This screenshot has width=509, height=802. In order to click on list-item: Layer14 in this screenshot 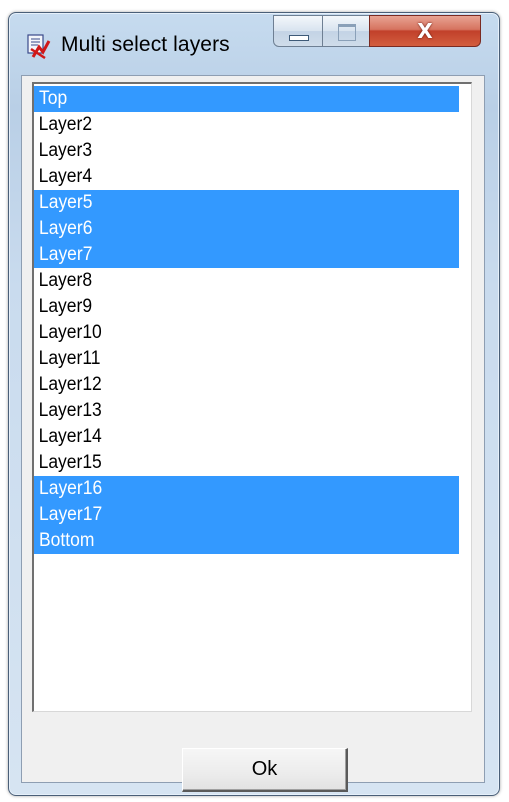, I will do `click(229, 437)`.